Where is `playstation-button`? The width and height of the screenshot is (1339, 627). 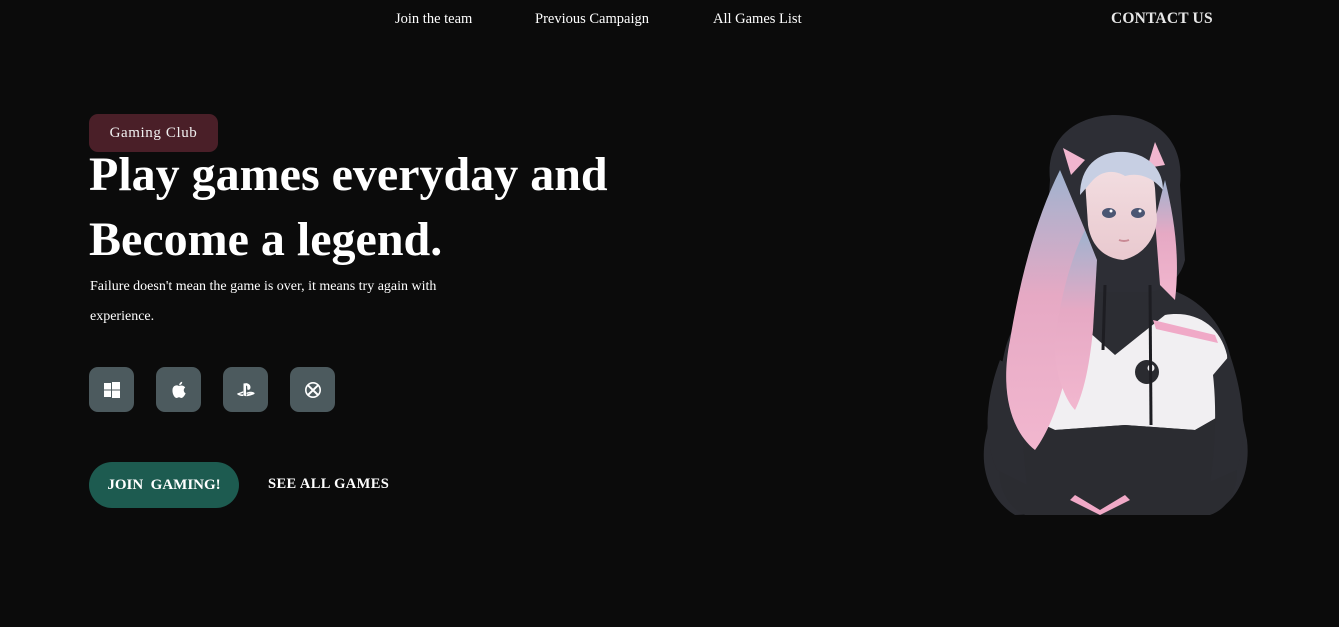 playstation-button is located at coordinates (245, 389).